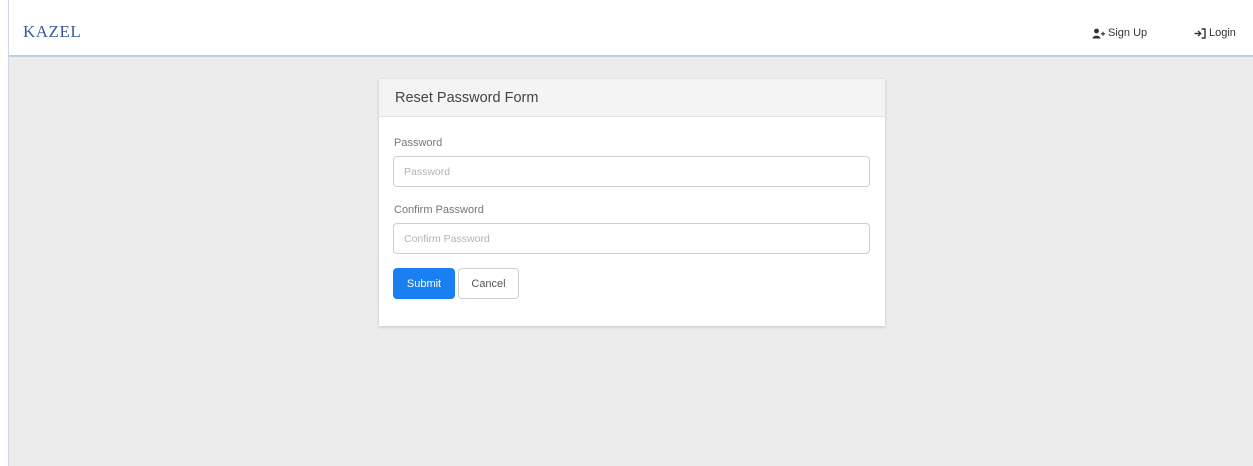 This screenshot has height=466, width=1253. I want to click on signup-link: Sign Up, so click(1119, 33).